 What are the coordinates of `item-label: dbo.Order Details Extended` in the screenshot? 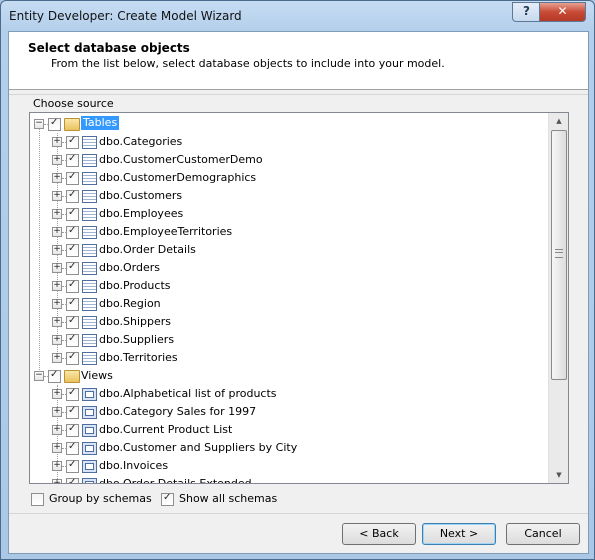 It's located at (175, 480).